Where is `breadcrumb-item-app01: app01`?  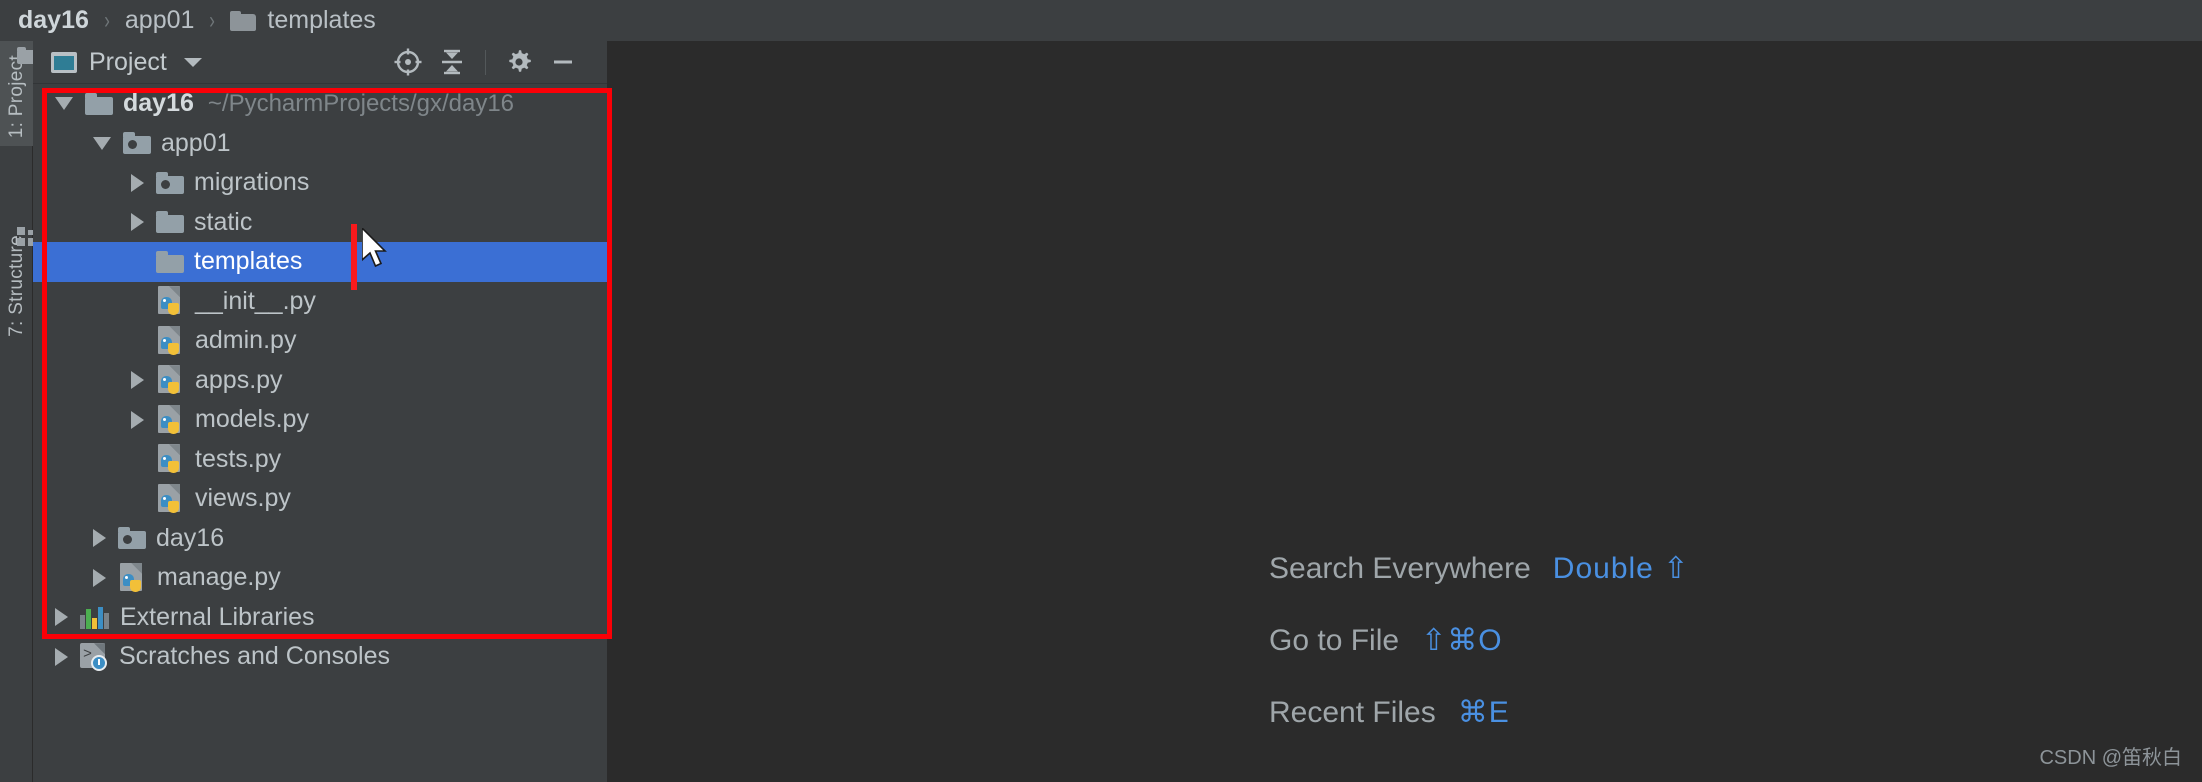 breadcrumb-item-app01: app01 is located at coordinates (160, 20).